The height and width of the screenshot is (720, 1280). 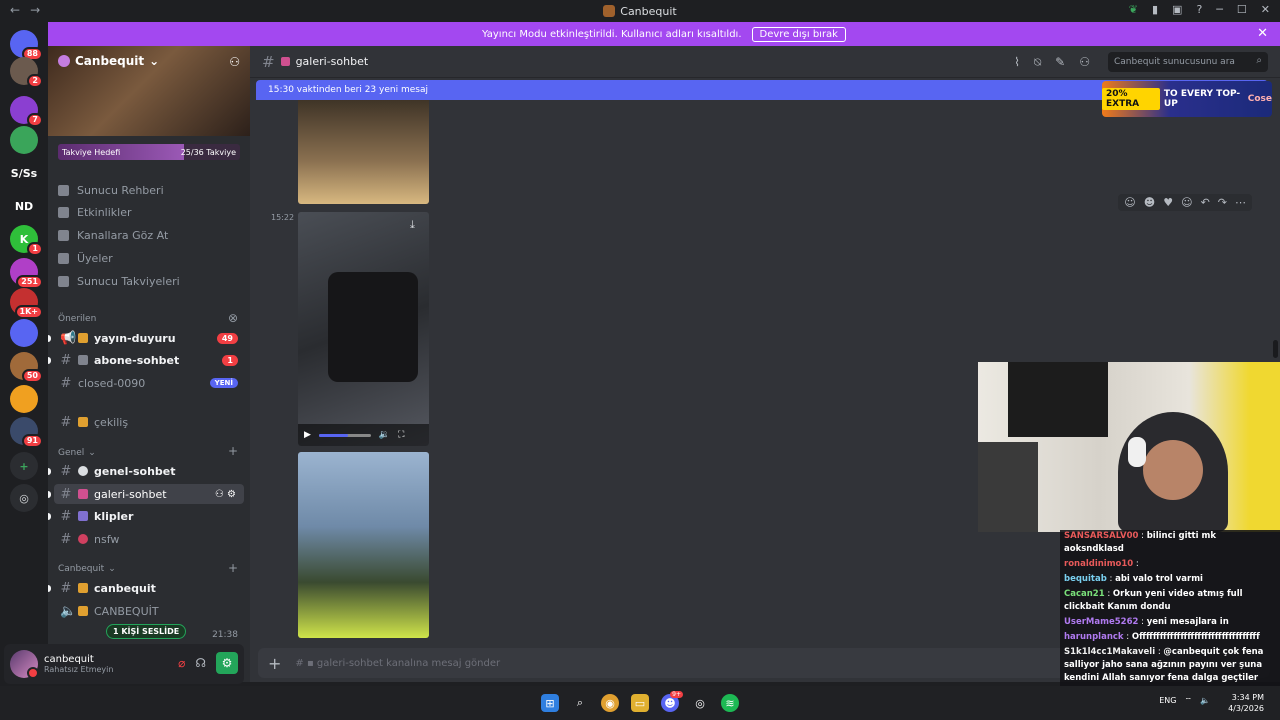 What do you see at coordinates (24, 664) in the screenshot?
I see `avatar` at bounding box center [24, 664].